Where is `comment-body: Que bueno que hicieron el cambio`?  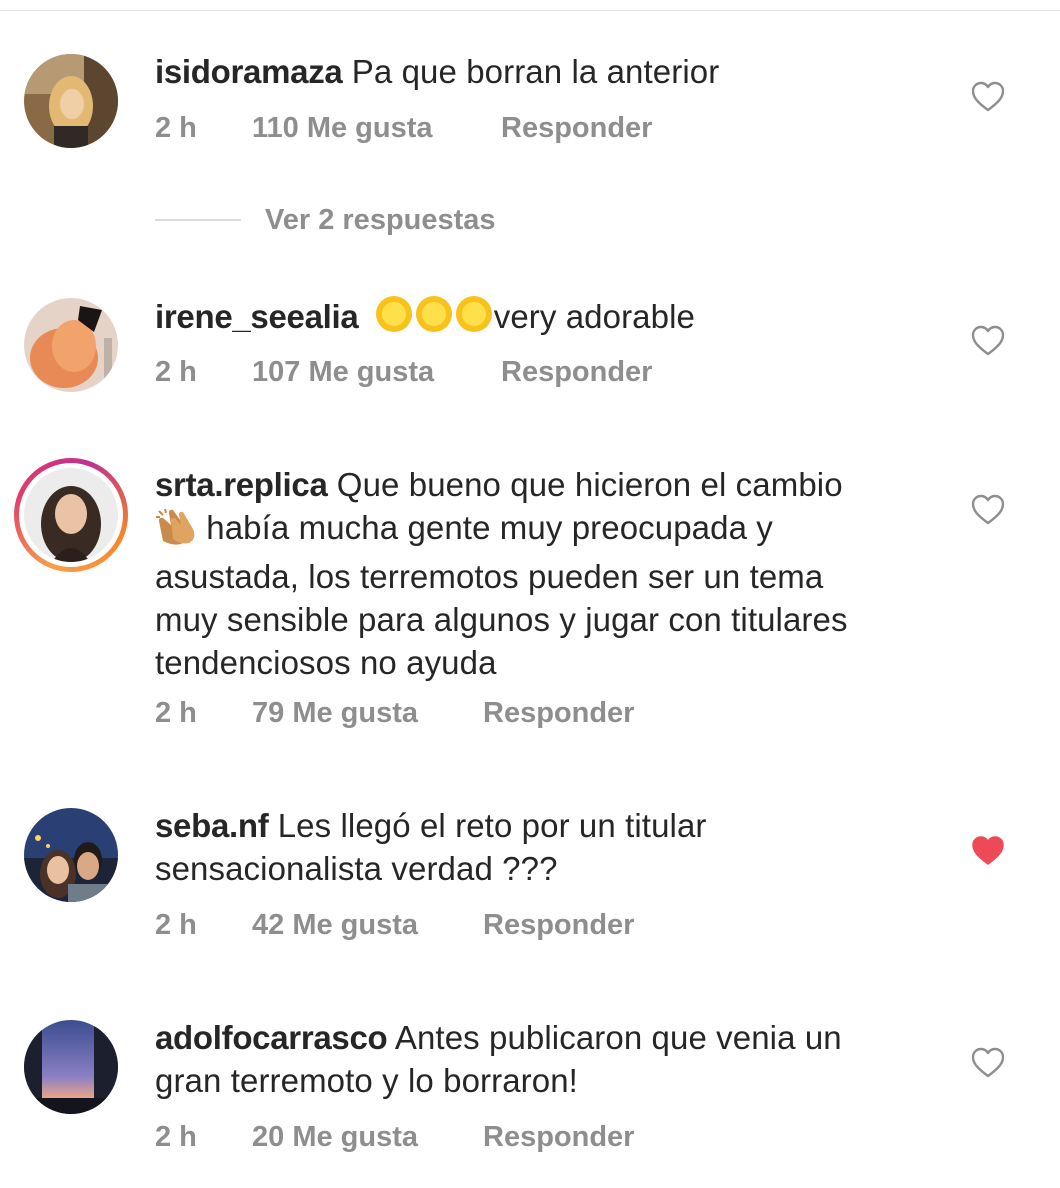 comment-body: Que bueno que hicieron el cambio is located at coordinates (589, 484).